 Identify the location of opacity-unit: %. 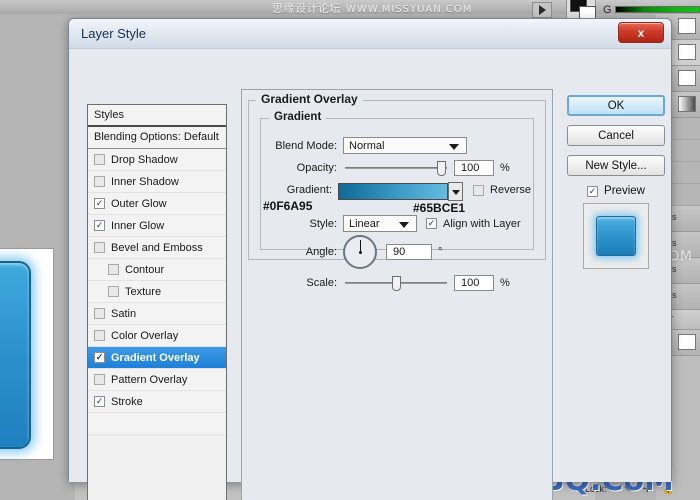
(505, 168).